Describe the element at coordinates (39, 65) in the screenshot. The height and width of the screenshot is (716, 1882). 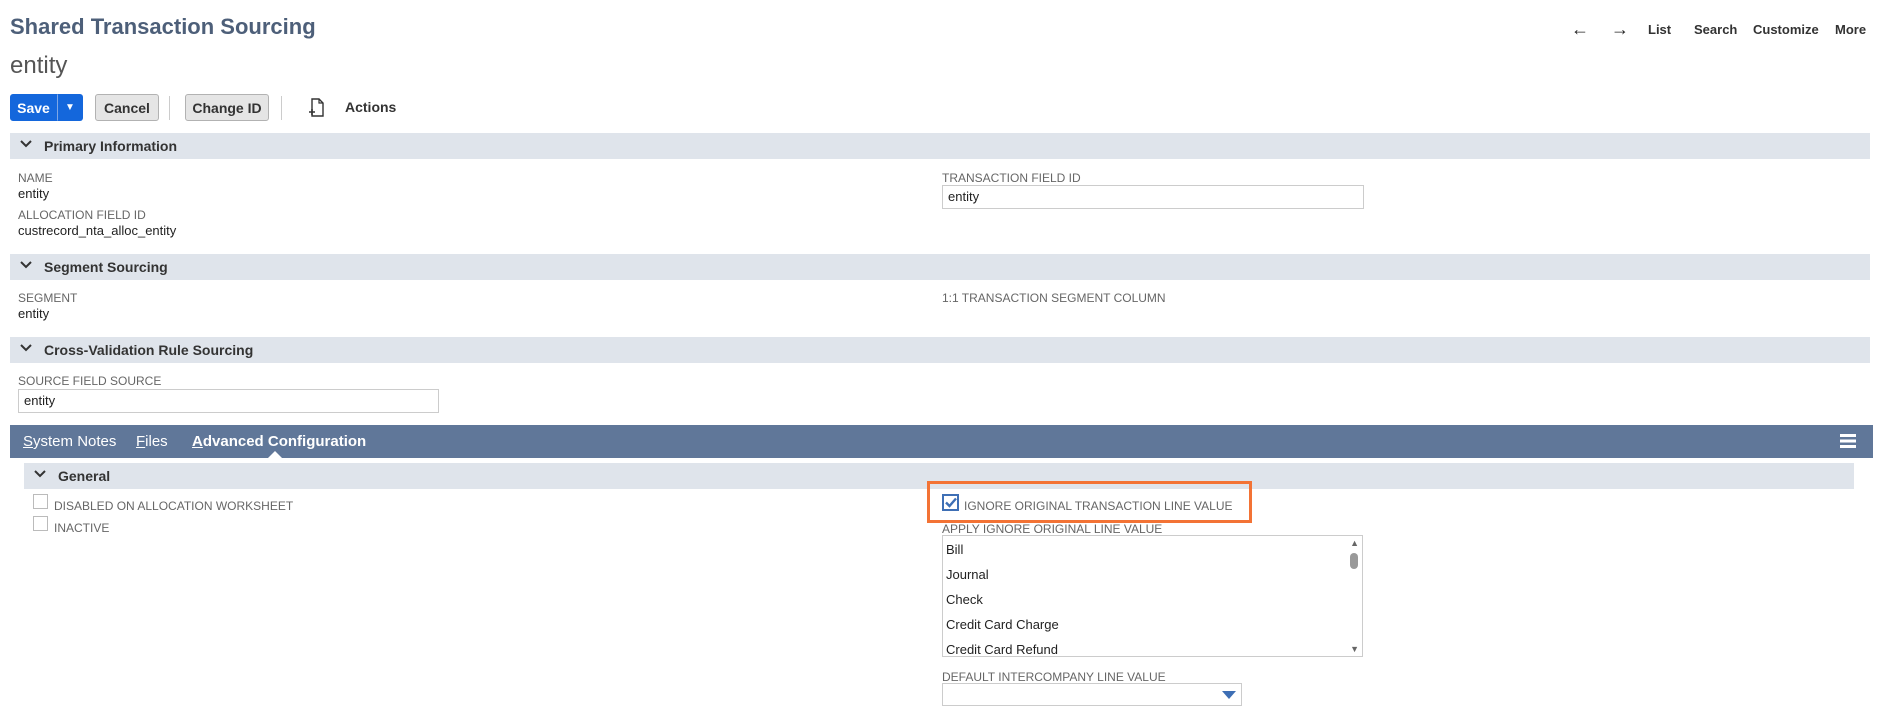
I see `record-name: entity` at that location.